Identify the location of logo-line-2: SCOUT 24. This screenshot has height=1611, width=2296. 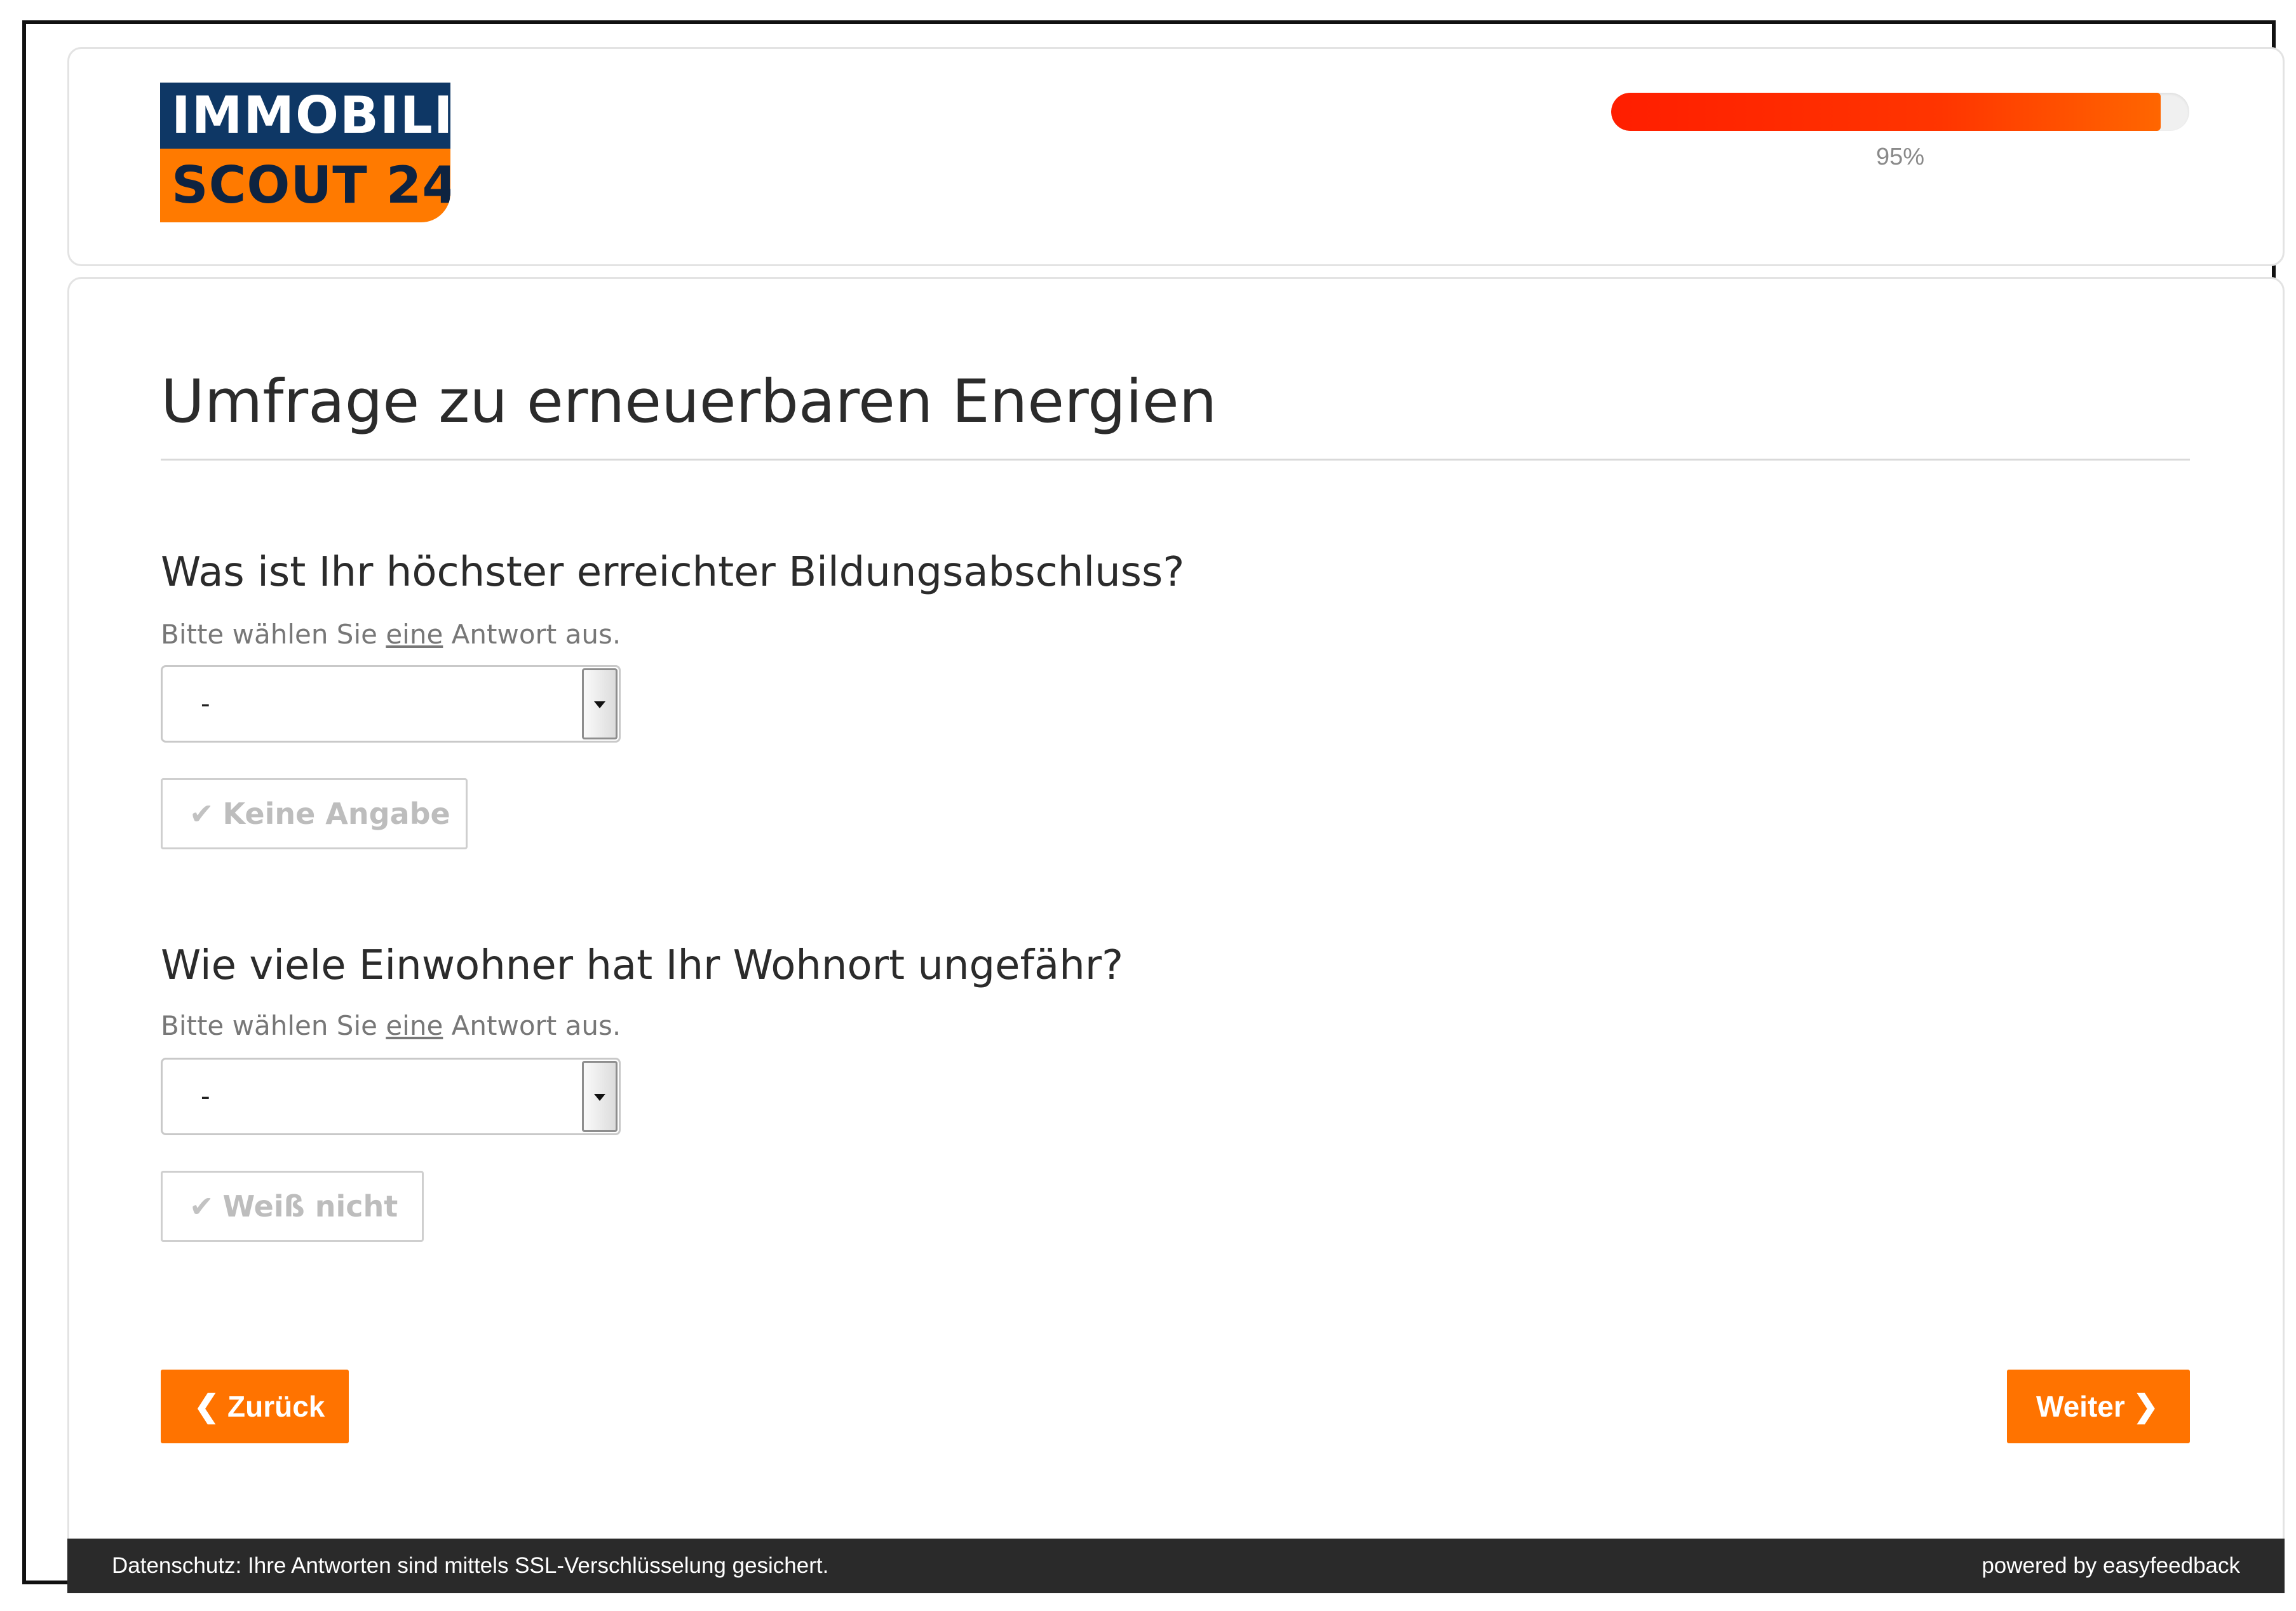
(305, 185).